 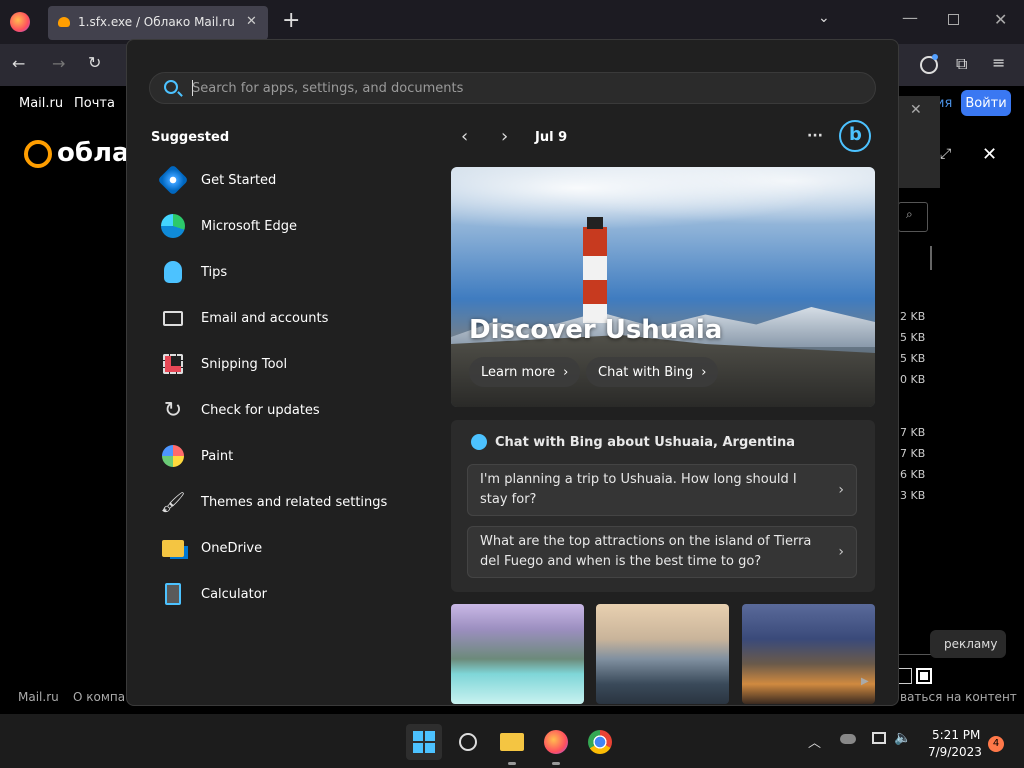 I want to click on start-button, so click(x=424, y=742).